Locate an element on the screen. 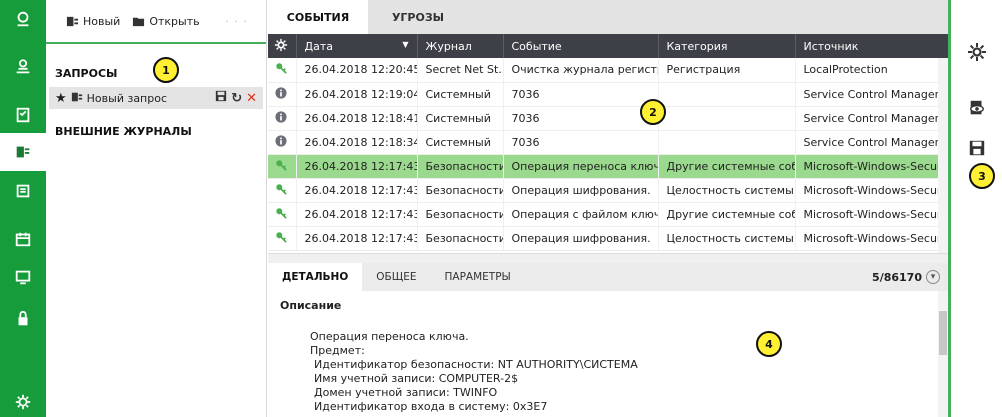 The image size is (1002, 417). query-name: Новый запрос is located at coordinates (127, 98).